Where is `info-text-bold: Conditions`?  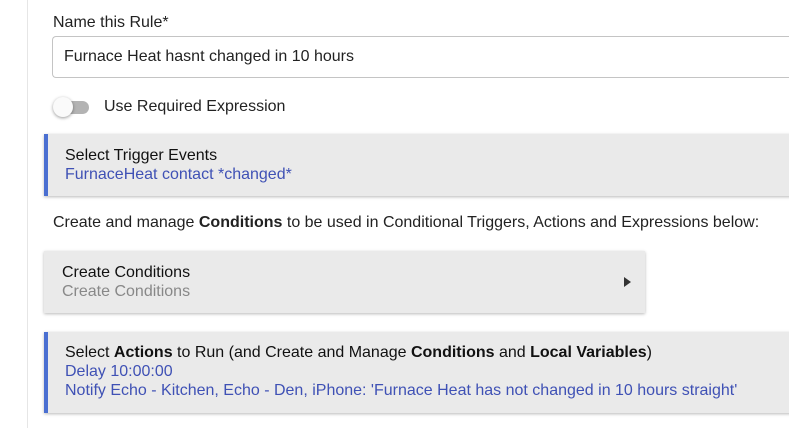 info-text-bold: Conditions is located at coordinates (240, 222).